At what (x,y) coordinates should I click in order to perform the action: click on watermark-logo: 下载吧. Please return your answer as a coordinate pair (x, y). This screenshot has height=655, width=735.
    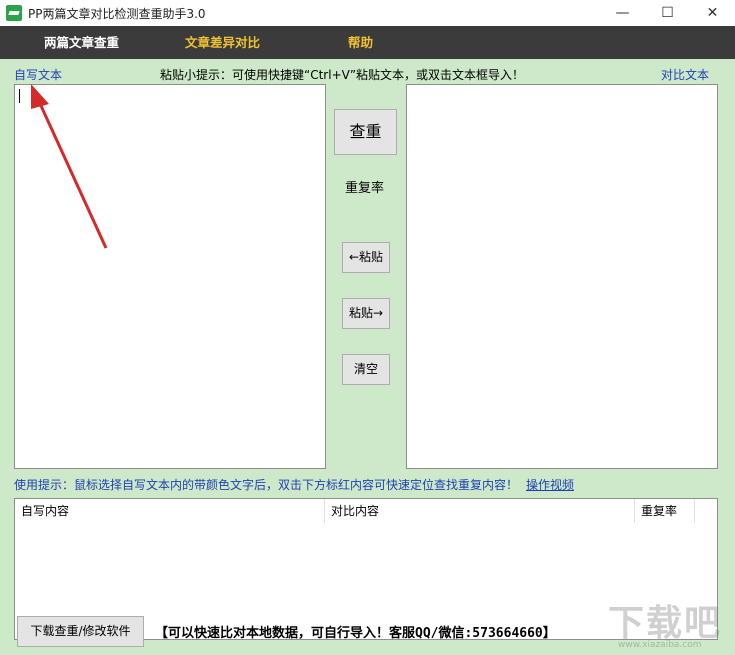
    Looking at the image, I should click on (665, 623).